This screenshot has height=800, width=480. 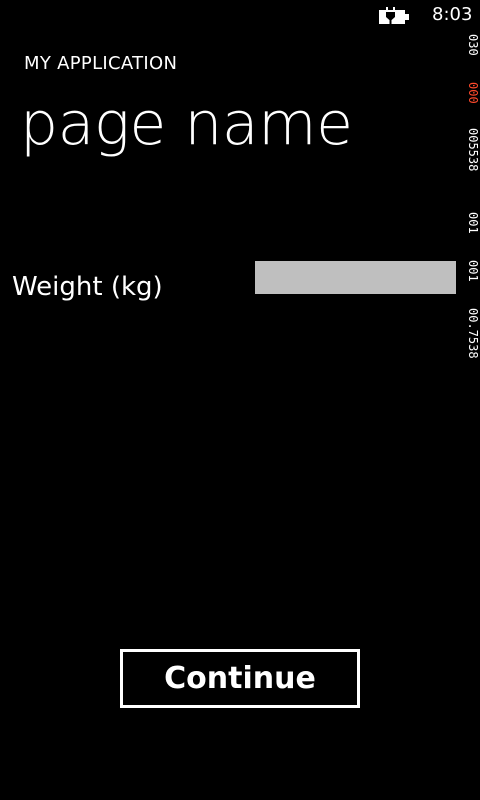 I want to click on frame-rate-counters: 030 000 005538 001 001 00.7538, so click(x=473, y=212).